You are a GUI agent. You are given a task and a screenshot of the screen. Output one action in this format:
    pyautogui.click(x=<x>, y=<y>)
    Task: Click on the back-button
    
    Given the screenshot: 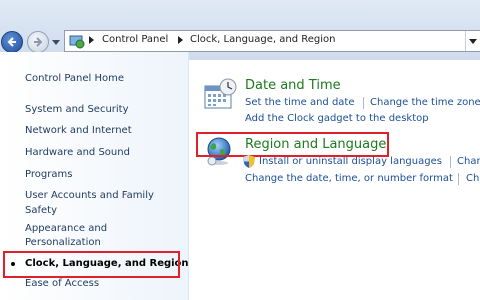 What is the action you would take?
    pyautogui.click(x=12, y=42)
    